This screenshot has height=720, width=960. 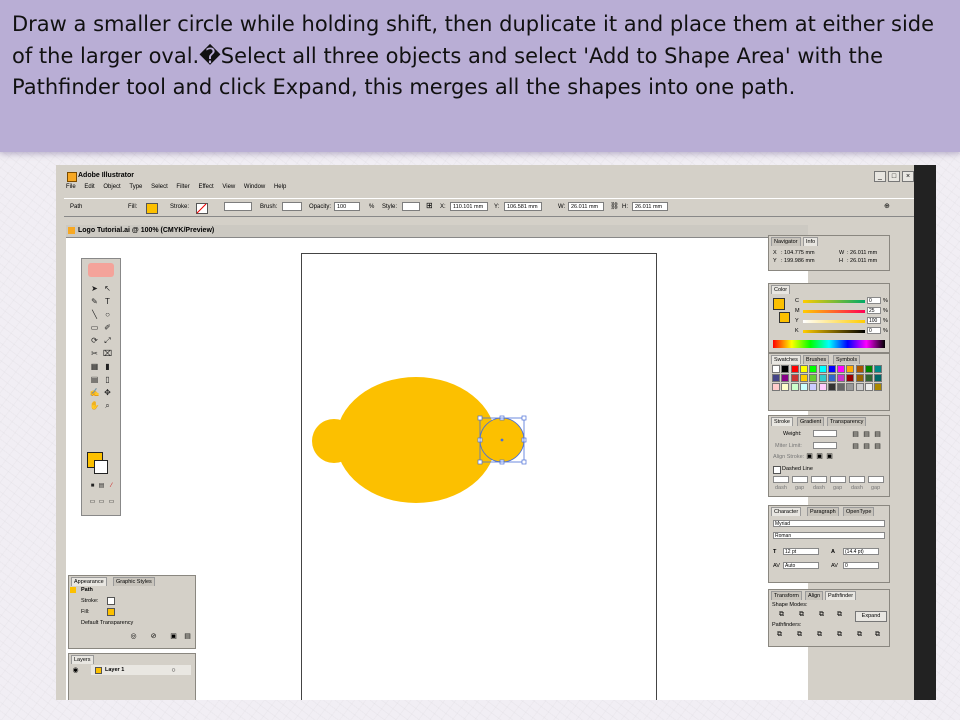 What do you see at coordinates (135, 187) in the screenshot?
I see `menu-type: Type` at bounding box center [135, 187].